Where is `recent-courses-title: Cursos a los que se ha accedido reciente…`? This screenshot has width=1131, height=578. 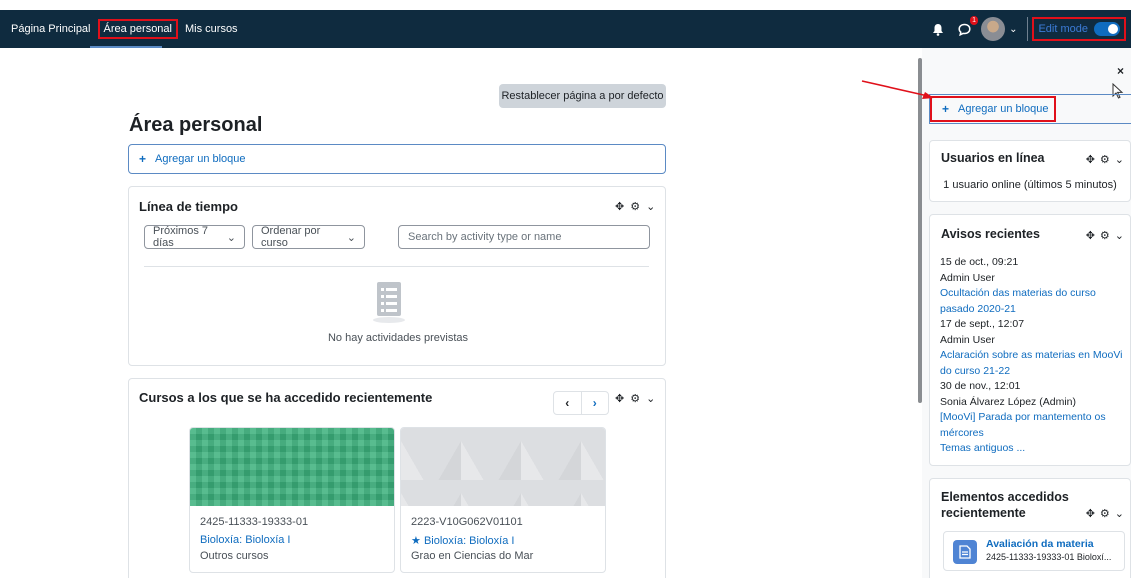
recent-courses-title: Cursos a los que se ha accedido reciente… is located at coordinates (286, 397).